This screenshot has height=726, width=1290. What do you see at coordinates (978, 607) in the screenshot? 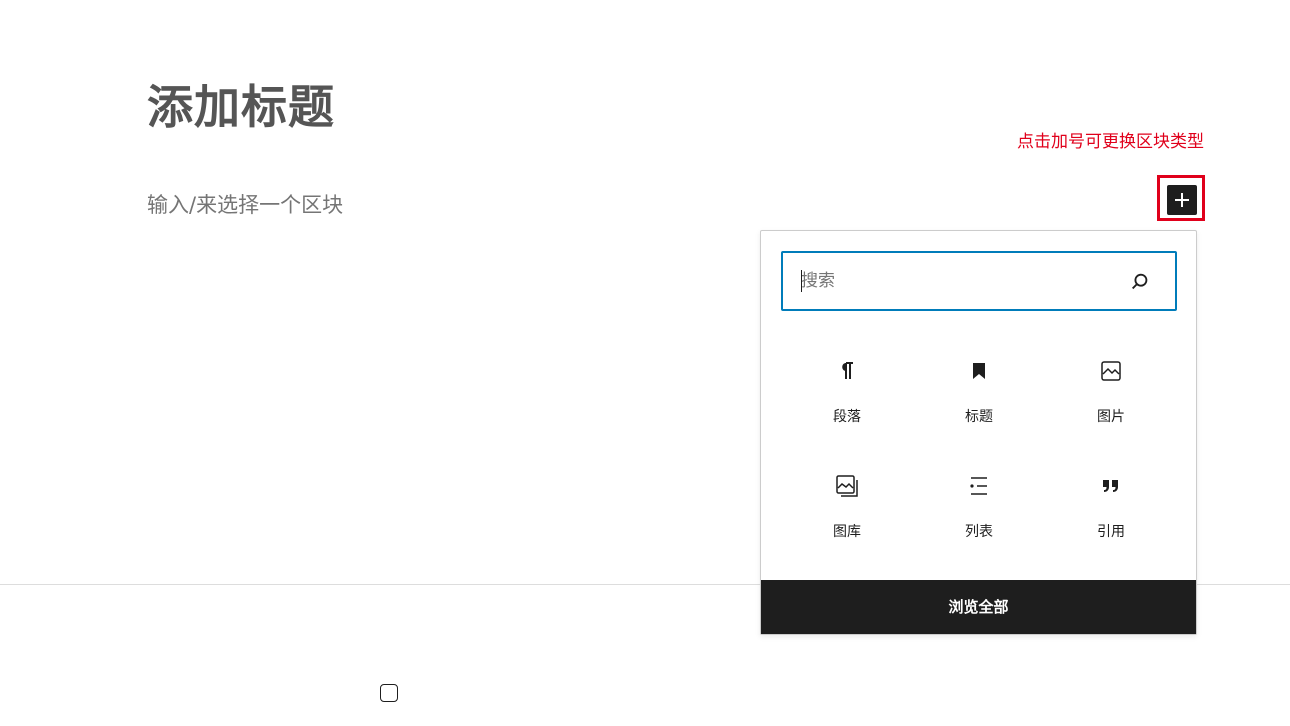
I see `browse-all-button: 浏览全部` at bounding box center [978, 607].